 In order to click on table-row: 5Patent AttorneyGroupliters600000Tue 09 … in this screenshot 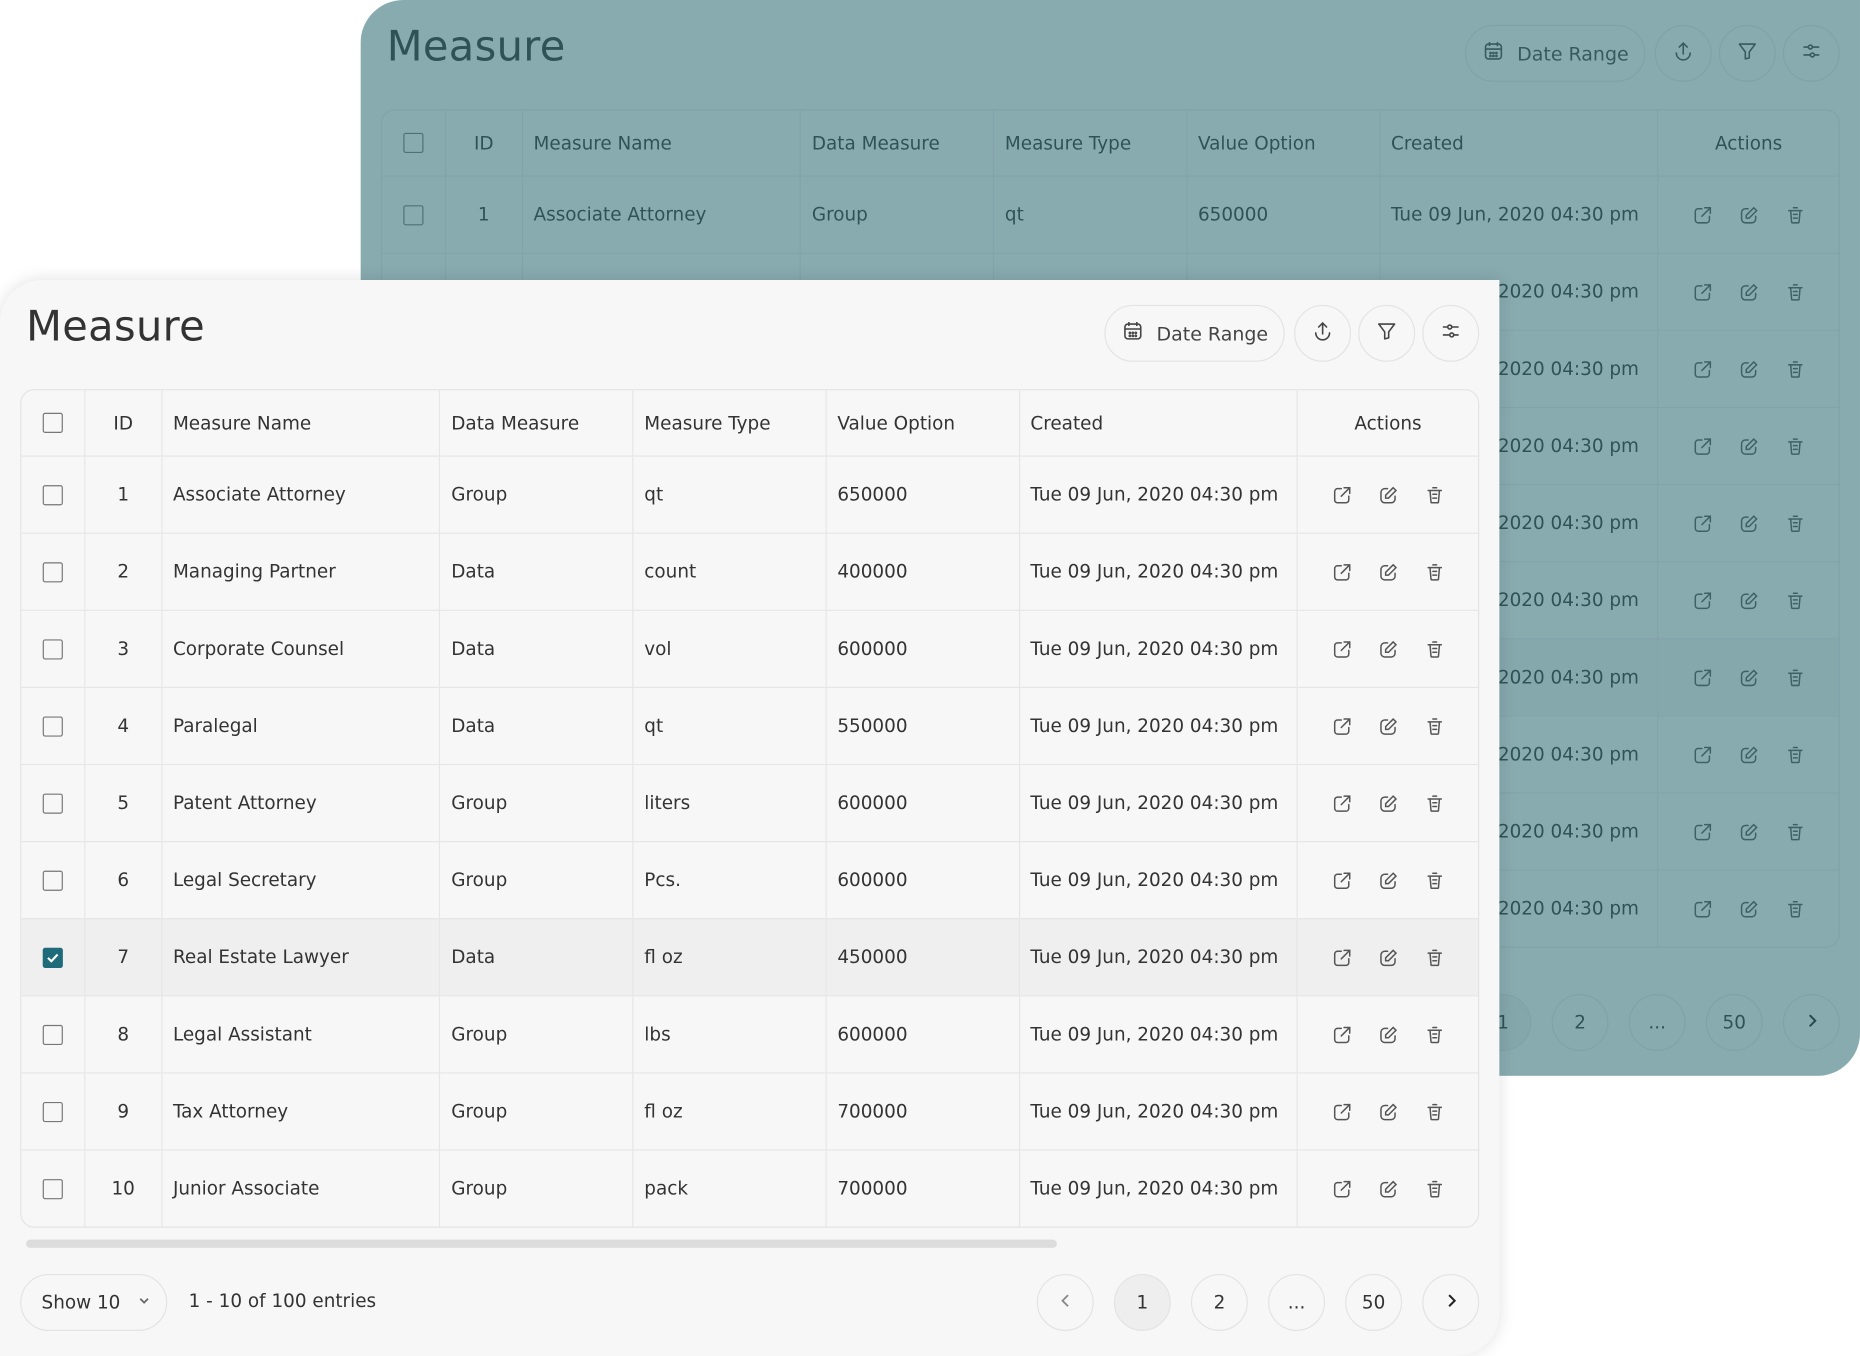, I will do `click(750, 802)`.